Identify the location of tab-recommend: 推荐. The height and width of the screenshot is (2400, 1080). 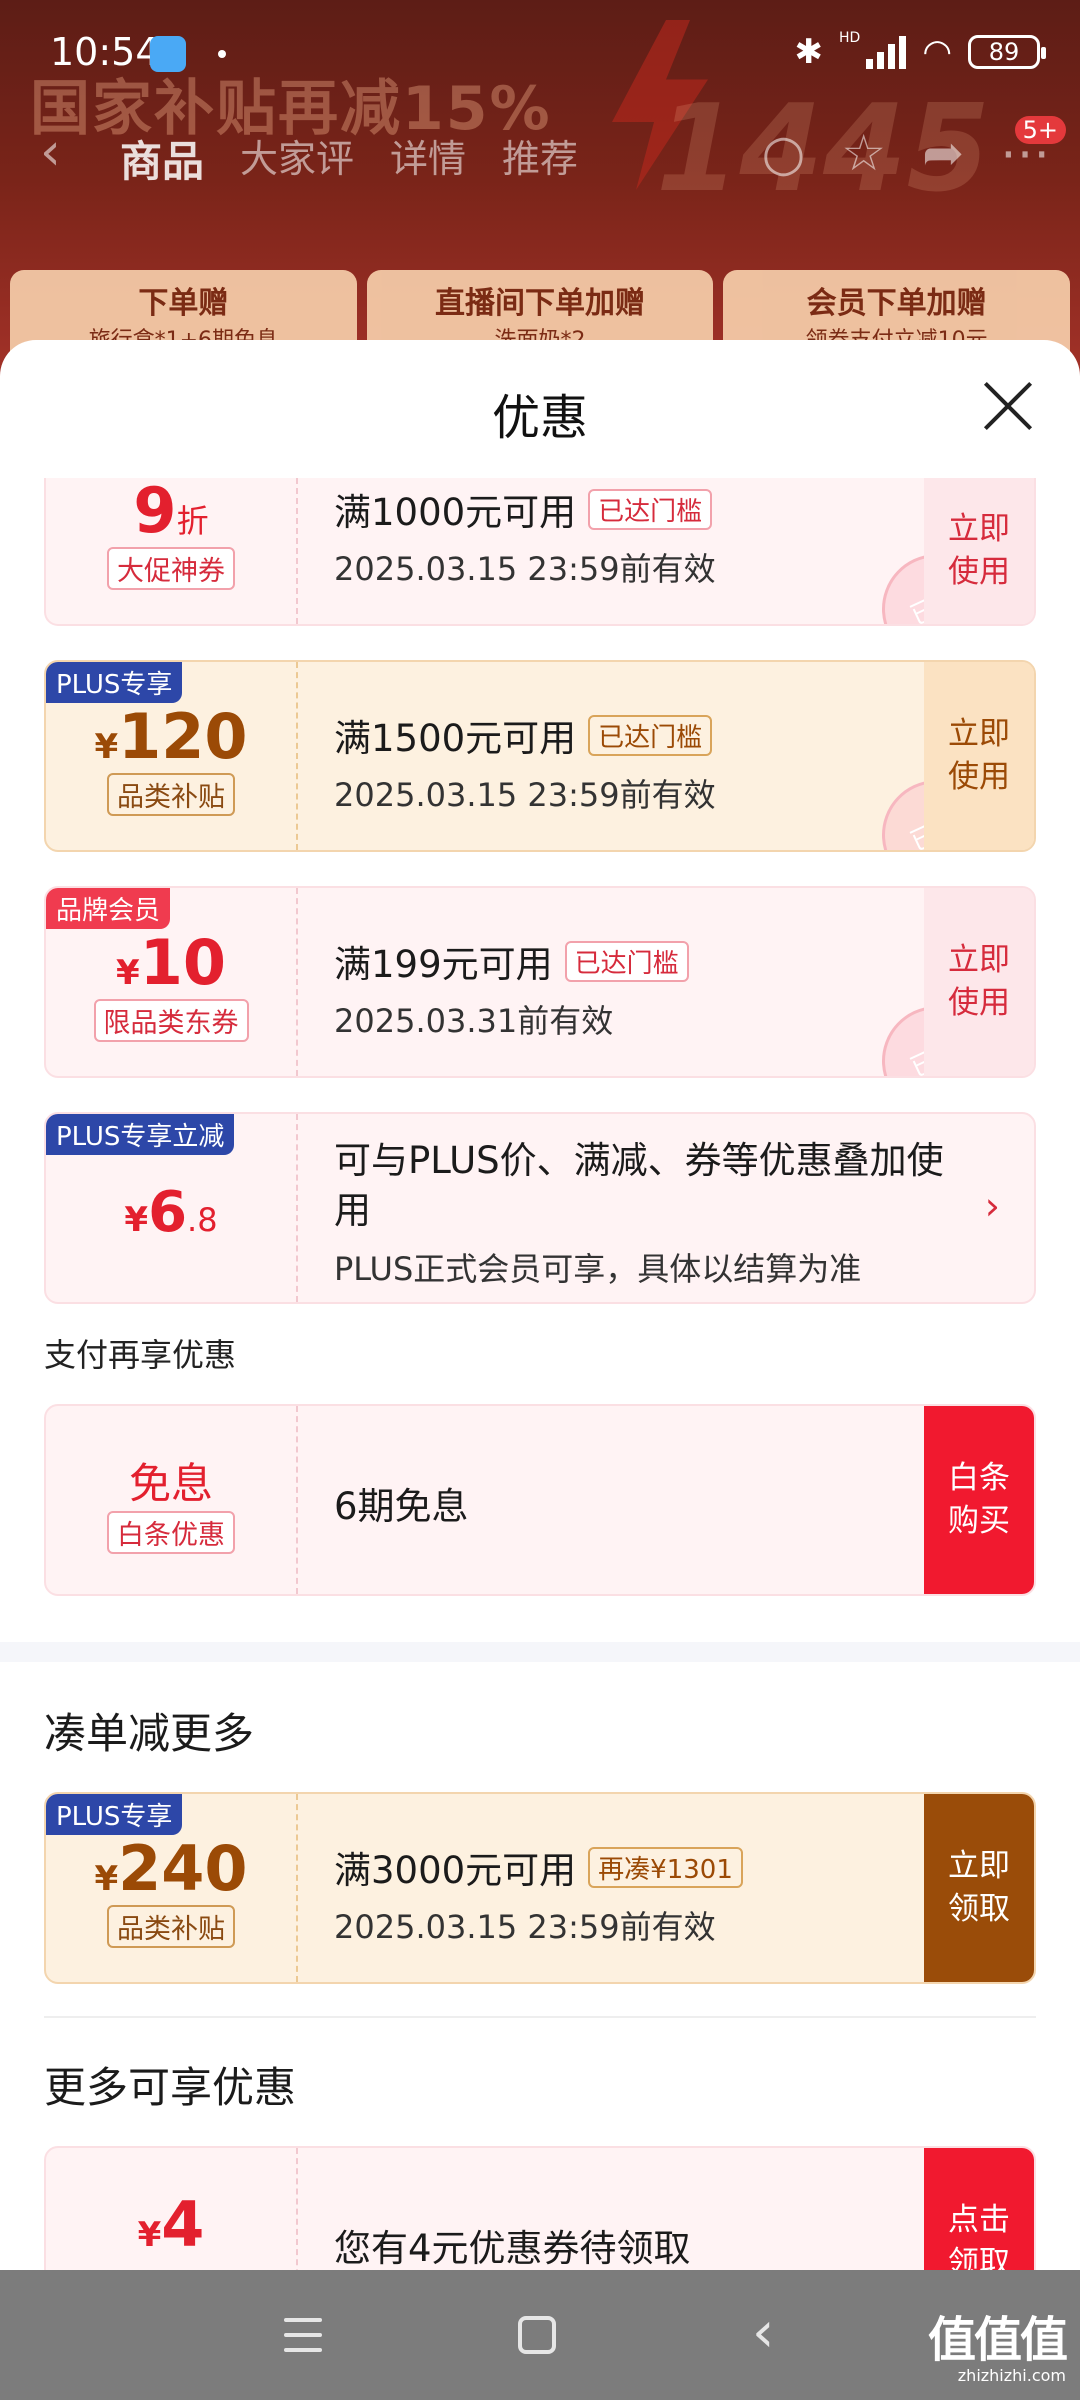
(540, 158).